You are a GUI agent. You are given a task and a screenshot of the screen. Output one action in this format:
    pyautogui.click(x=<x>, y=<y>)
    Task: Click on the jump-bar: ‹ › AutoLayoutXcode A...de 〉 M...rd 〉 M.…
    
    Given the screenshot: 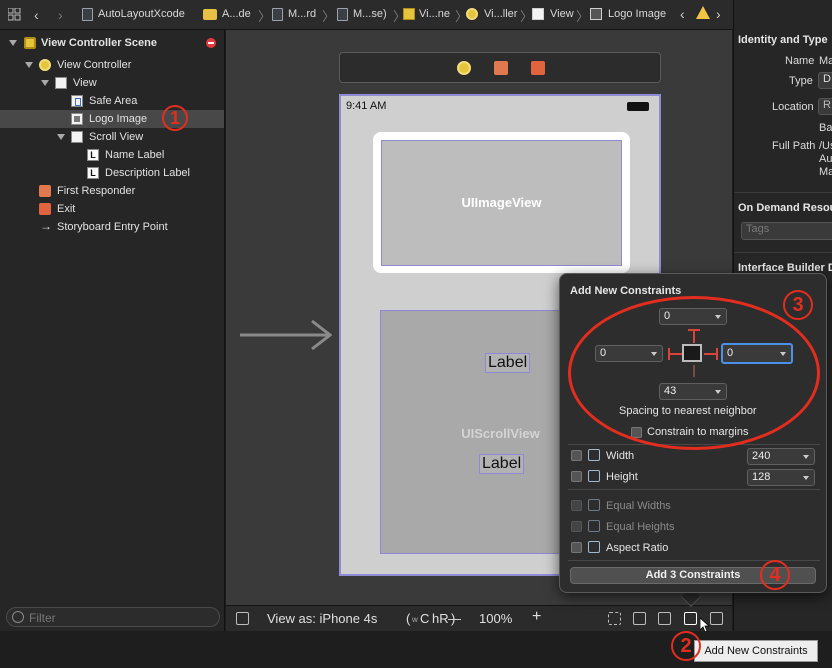 What is the action you would take?
    pyautogui.click(x=416, y=15)
    